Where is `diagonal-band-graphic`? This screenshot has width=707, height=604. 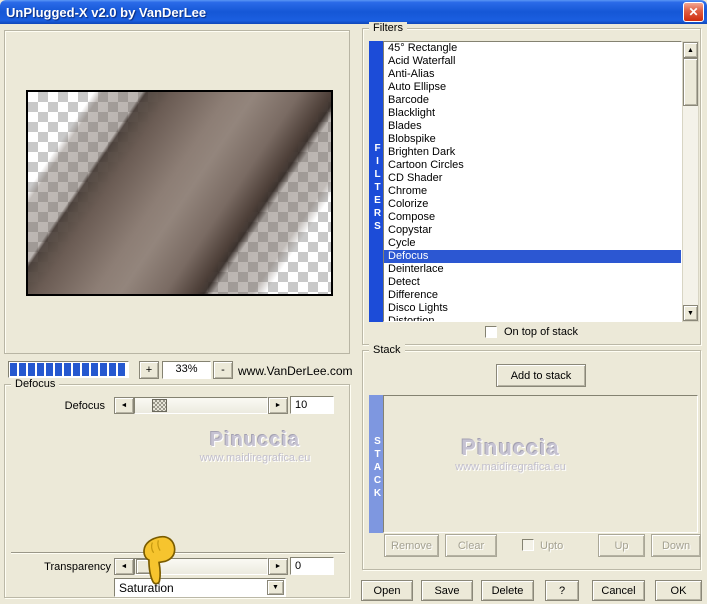
diagonal-band-graphic is located at coordinates (179, 193).